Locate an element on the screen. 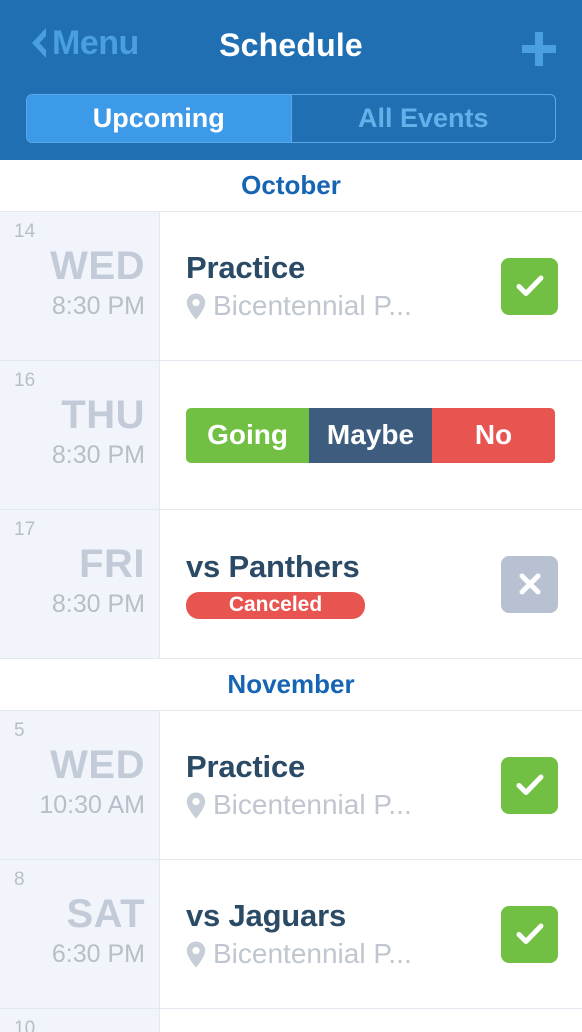 The height and width of the screenshot is (1032, 582). event-date-column: 8 SAT 6:30 PM is located at coordinates (80, 934).